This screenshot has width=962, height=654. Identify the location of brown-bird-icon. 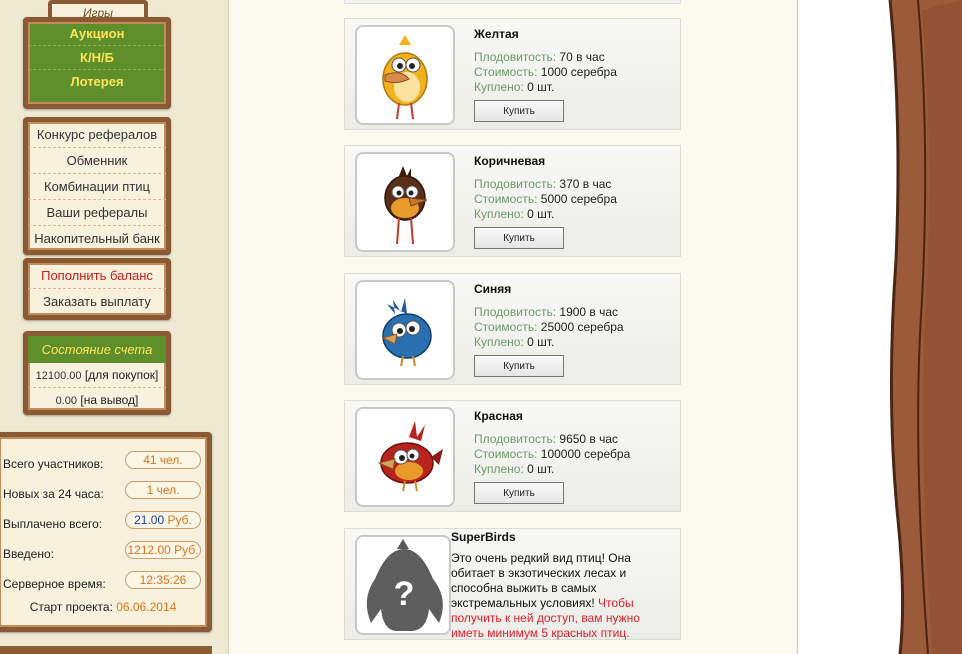
(406, 205).